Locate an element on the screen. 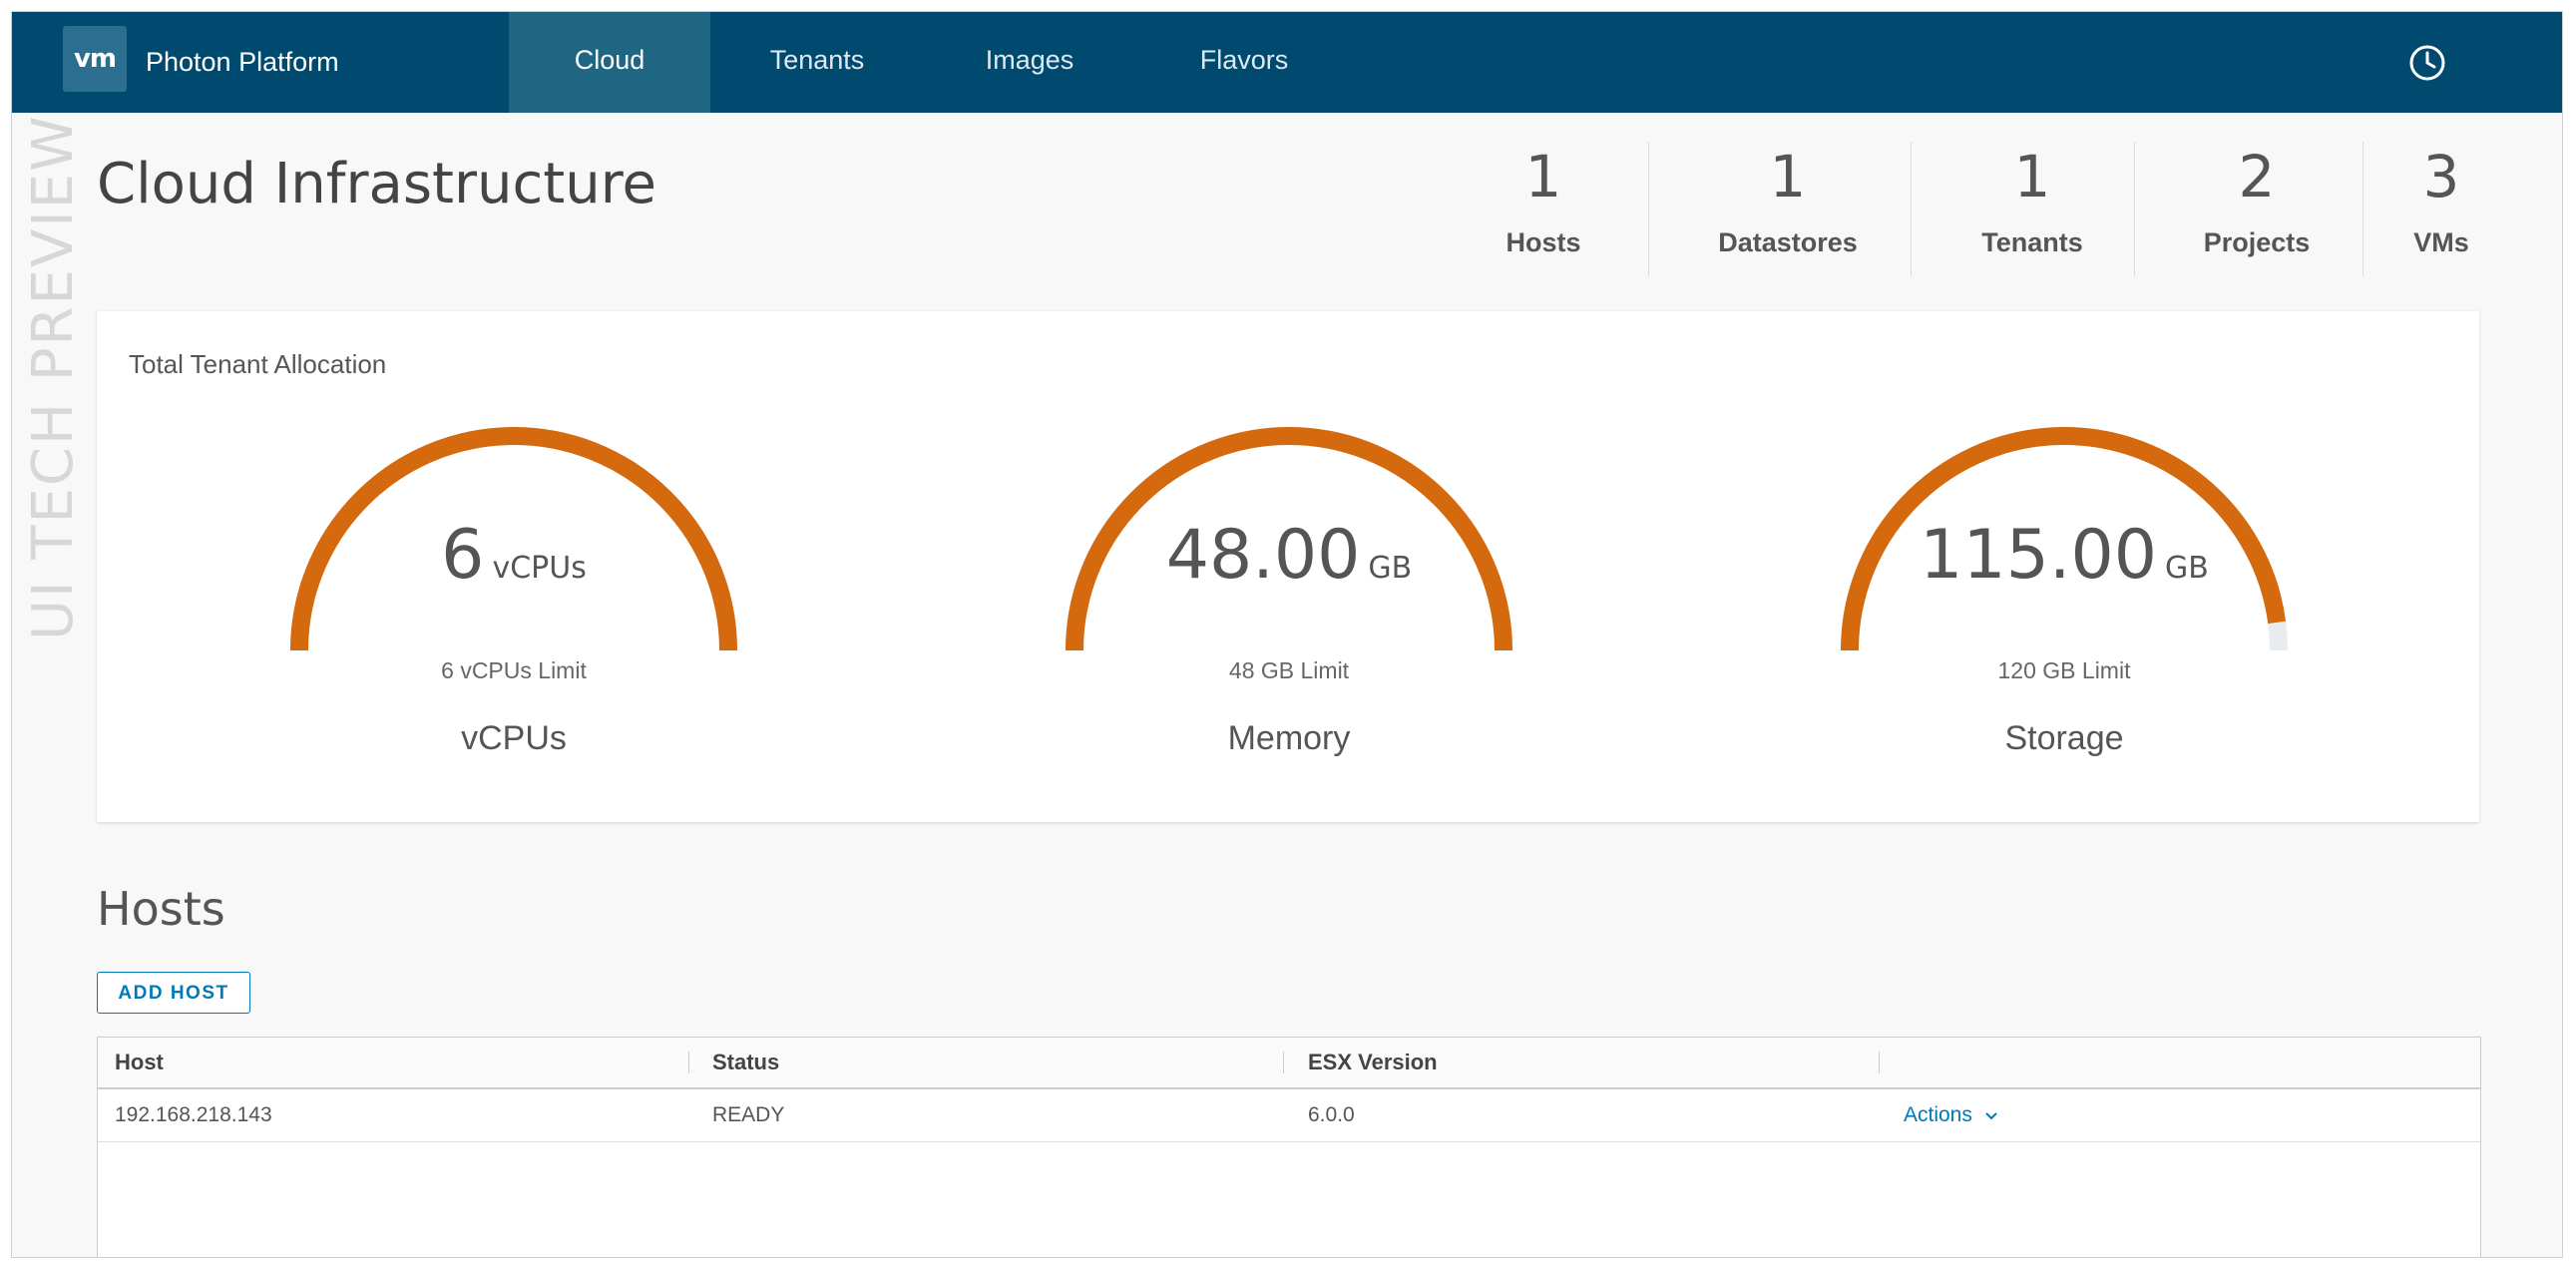 This screenshot has height=1265, width=2576. tab-flavors: Flavors is located at coordinates (1244, 62).